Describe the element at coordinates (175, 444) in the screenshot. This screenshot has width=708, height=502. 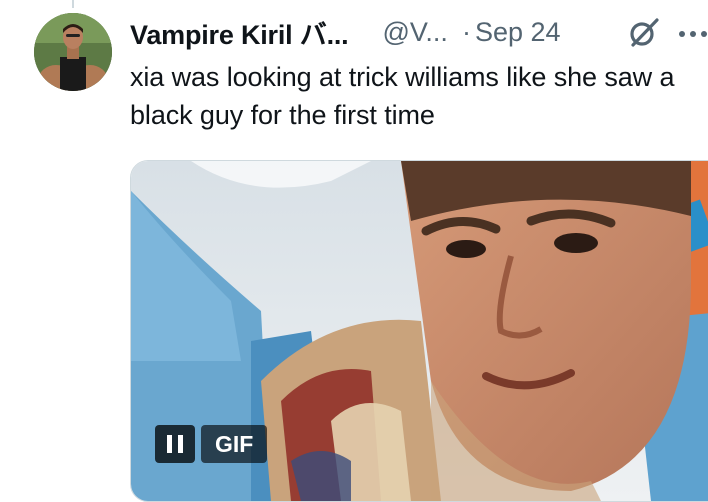
I see `pause-button` at that location.